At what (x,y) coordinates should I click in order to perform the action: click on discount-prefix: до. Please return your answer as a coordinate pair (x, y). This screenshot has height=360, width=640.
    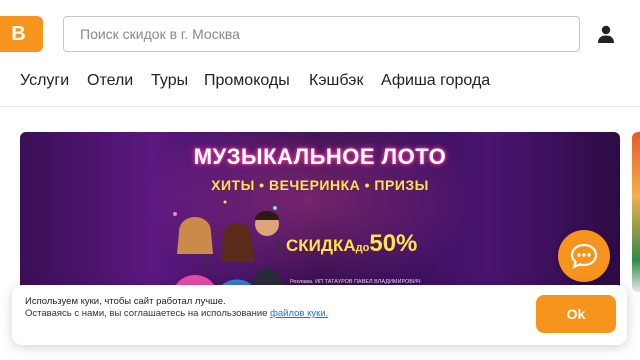
    Looking at the image, I should click on (362, 248).